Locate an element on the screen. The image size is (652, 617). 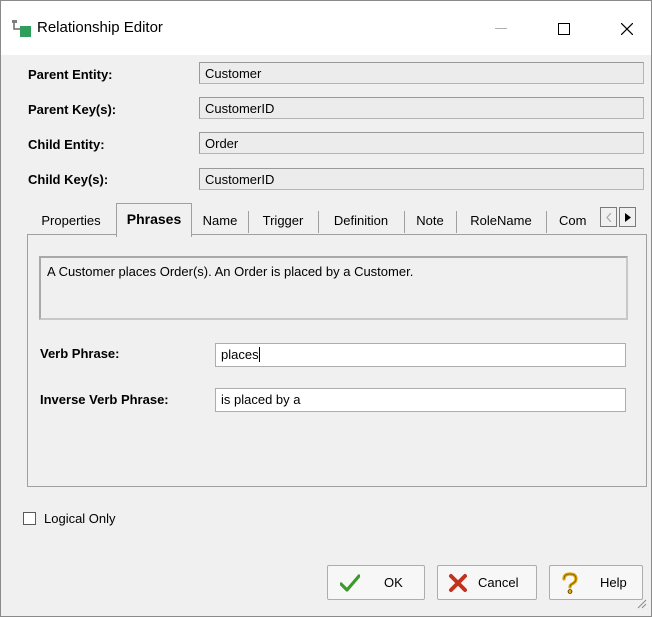
minimize-icon is located at coordinates (501, 28).